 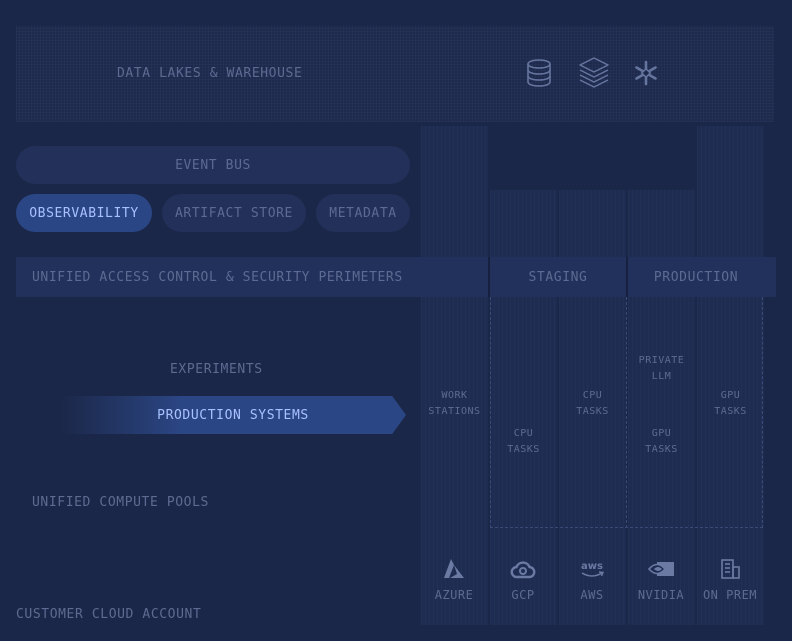 What do you see at coordinates (730, 580) in the screenshot?
I see `provider-onprem: ON PREM` at bounding box center [730, 580].